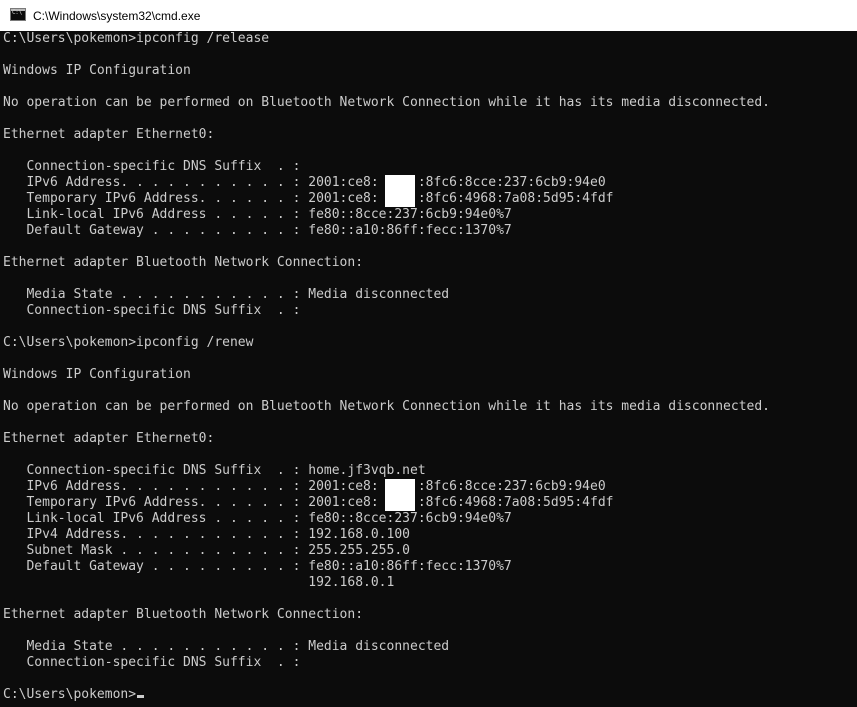 The height and width of the screenshot is (707, 857). What do you see at coordinates (136, 38) in the screenshot?
I see `console-line: C:\Users\pokemon>ipconfig /release` at bounding box center [136, 38].